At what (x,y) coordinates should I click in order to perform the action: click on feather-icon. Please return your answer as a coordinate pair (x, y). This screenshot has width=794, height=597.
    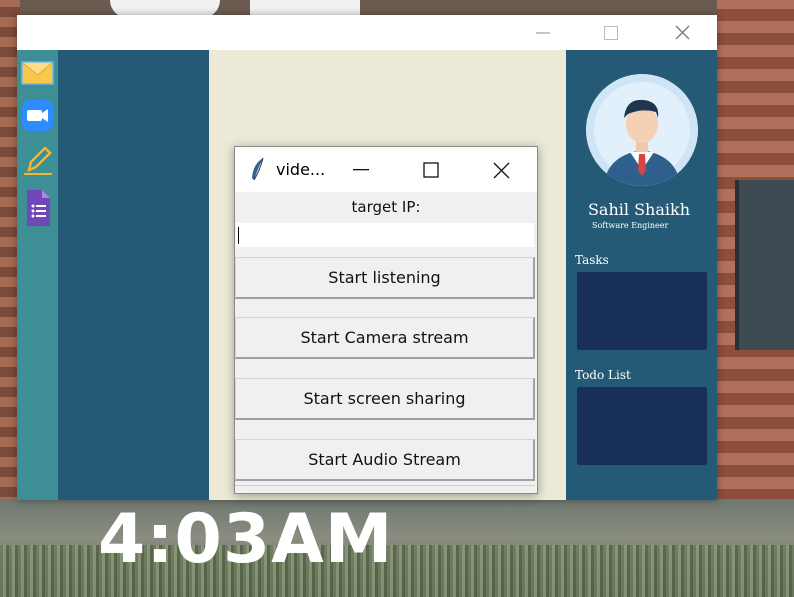
    Looking at the image, I should click on (258, 171).